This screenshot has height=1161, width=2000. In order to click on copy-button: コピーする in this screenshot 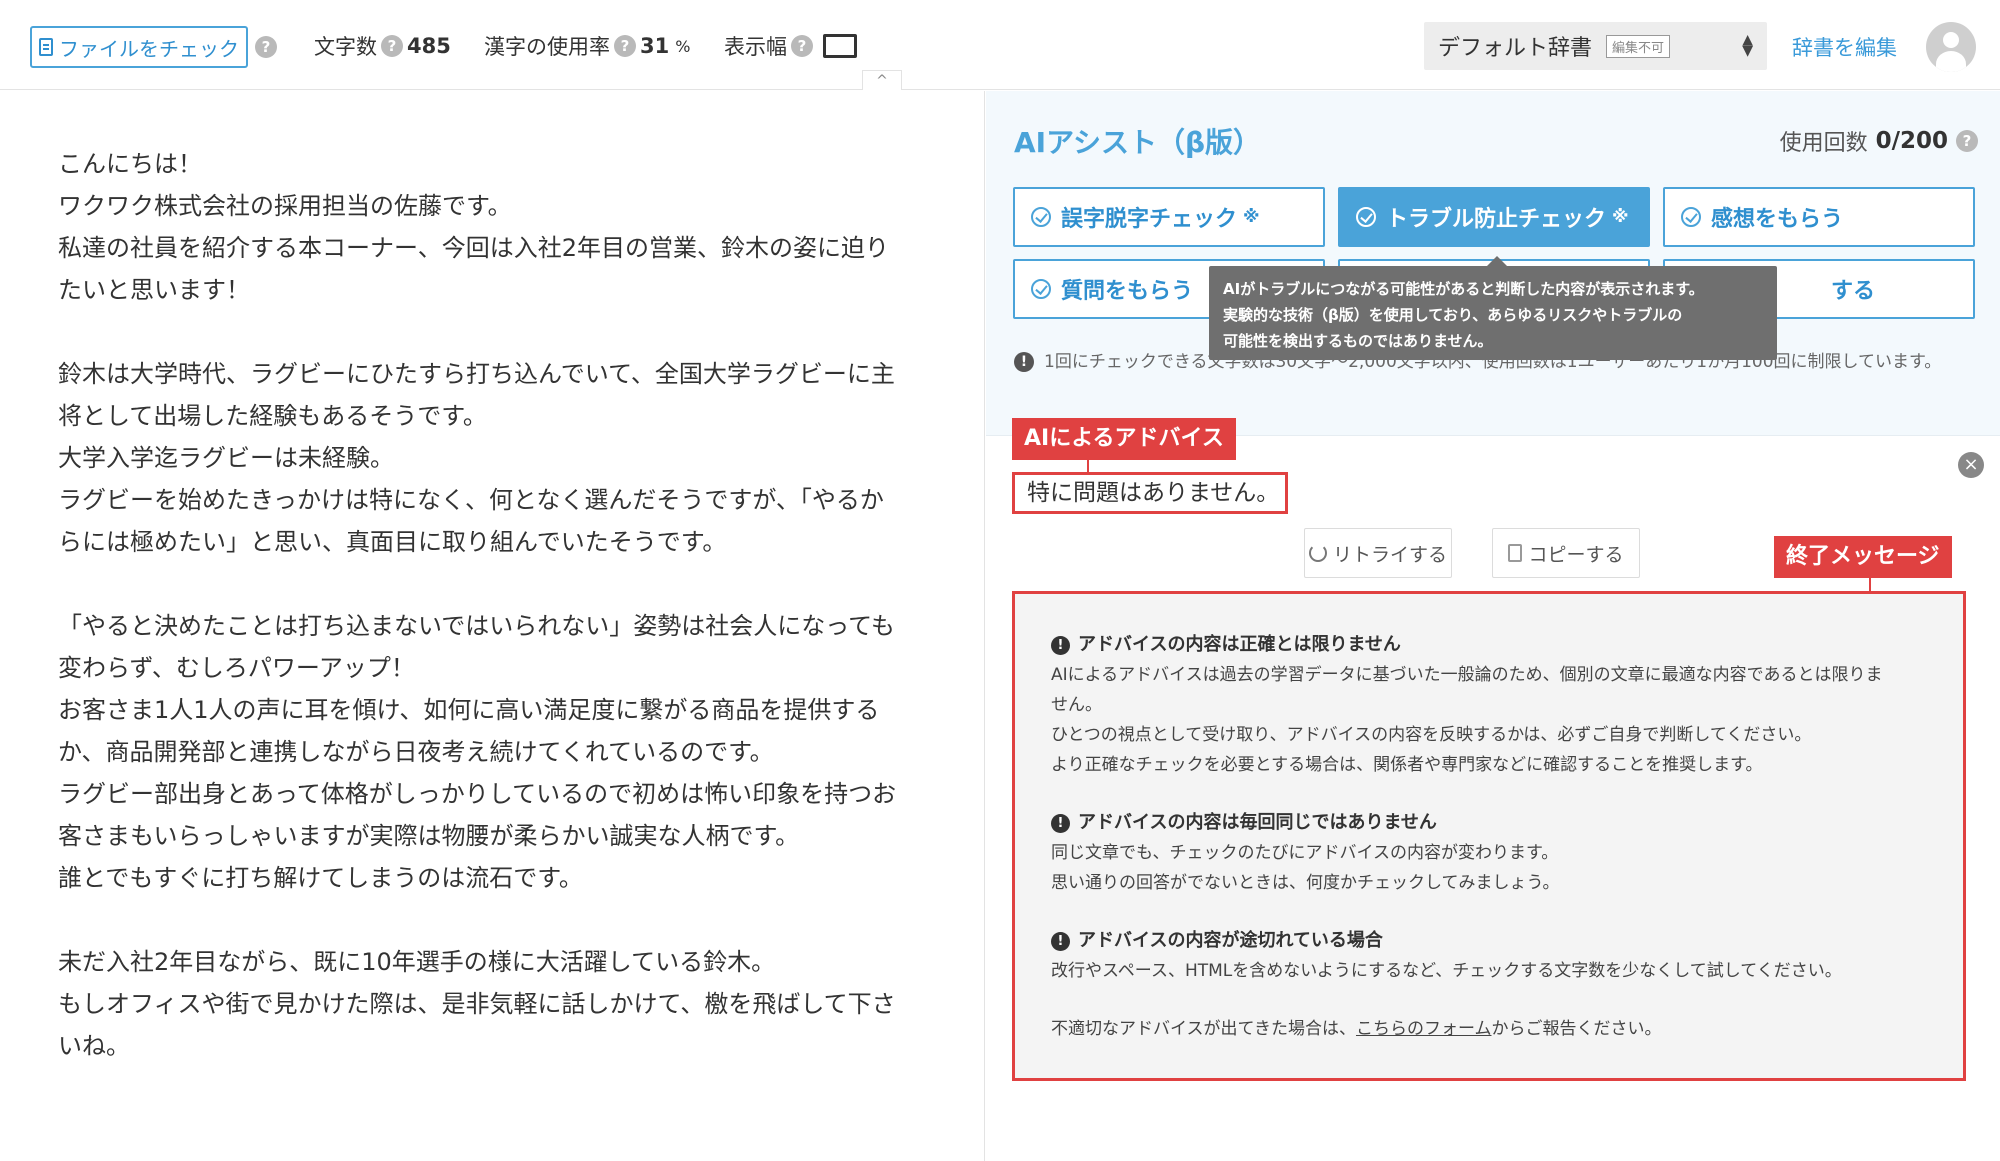, I will do `click(1566, 553)`.